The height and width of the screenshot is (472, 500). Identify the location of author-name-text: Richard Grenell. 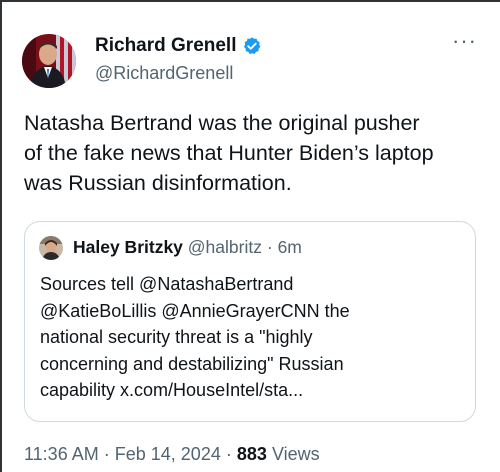
(166, 46).